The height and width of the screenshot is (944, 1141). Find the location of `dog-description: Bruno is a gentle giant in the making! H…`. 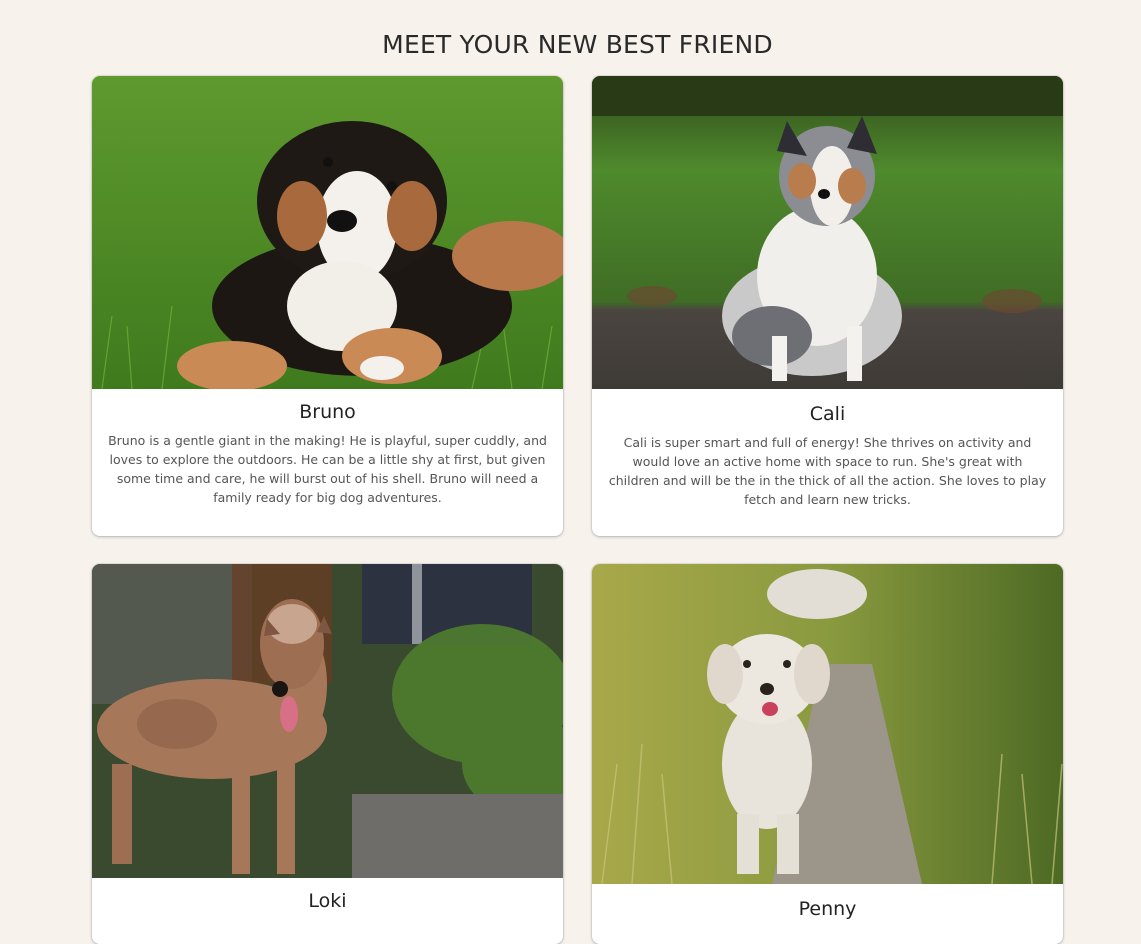

dog-description: Bruno is a gentle giant in the making! H… is located at coordinates (327, 469).